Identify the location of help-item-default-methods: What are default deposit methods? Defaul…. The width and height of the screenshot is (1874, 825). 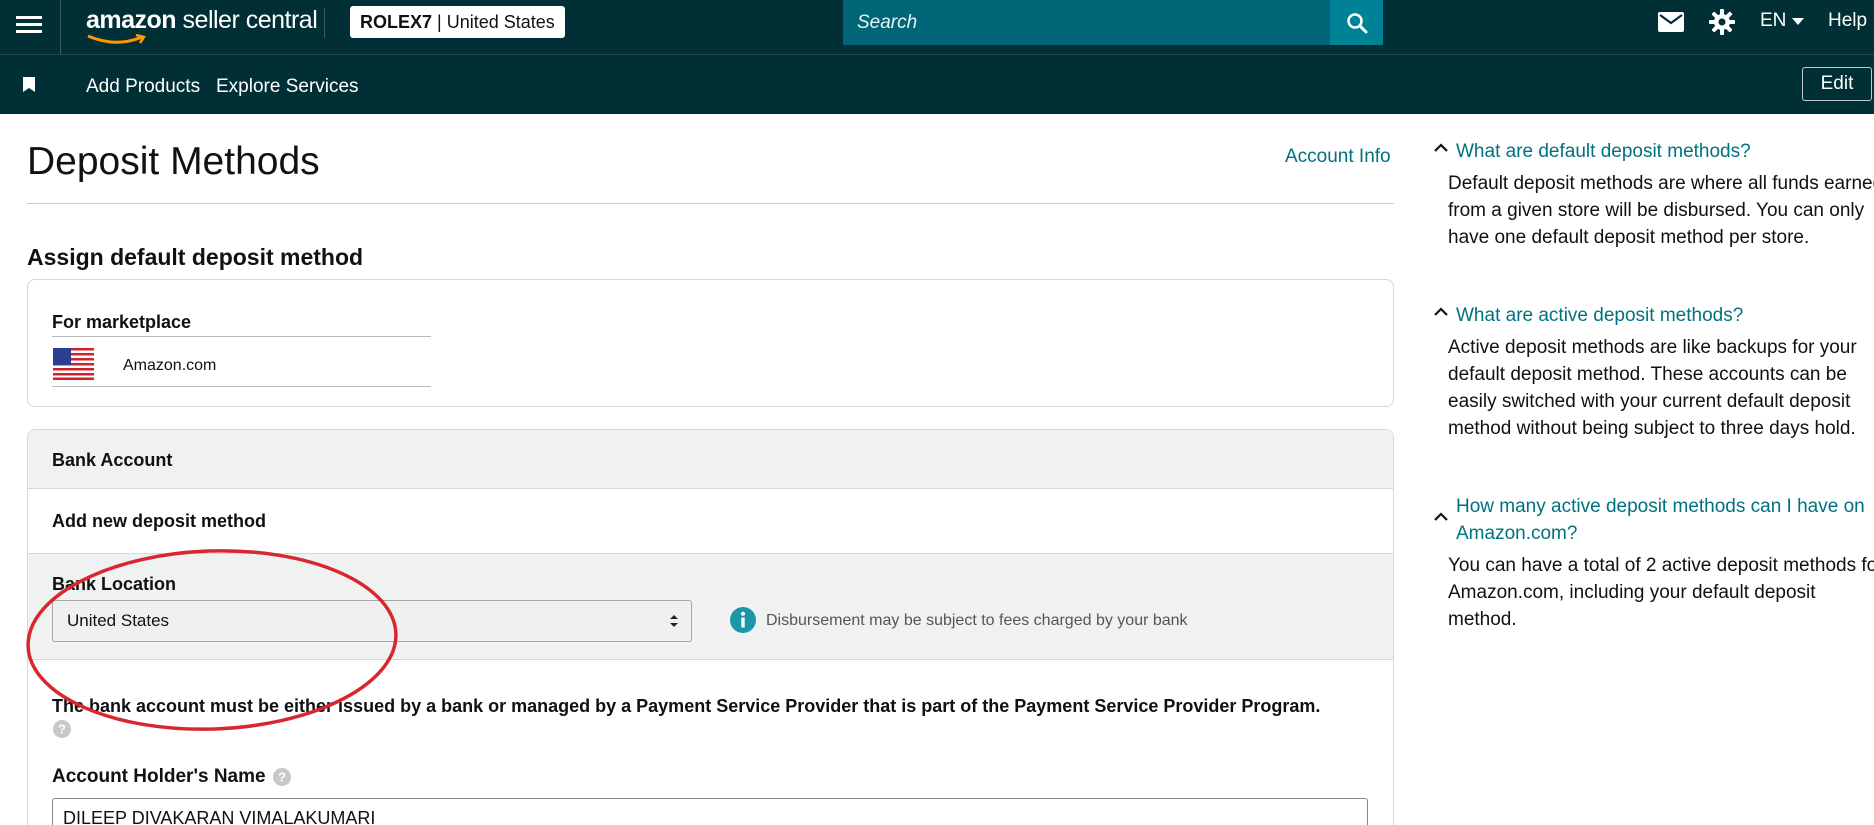
(1653, 194).